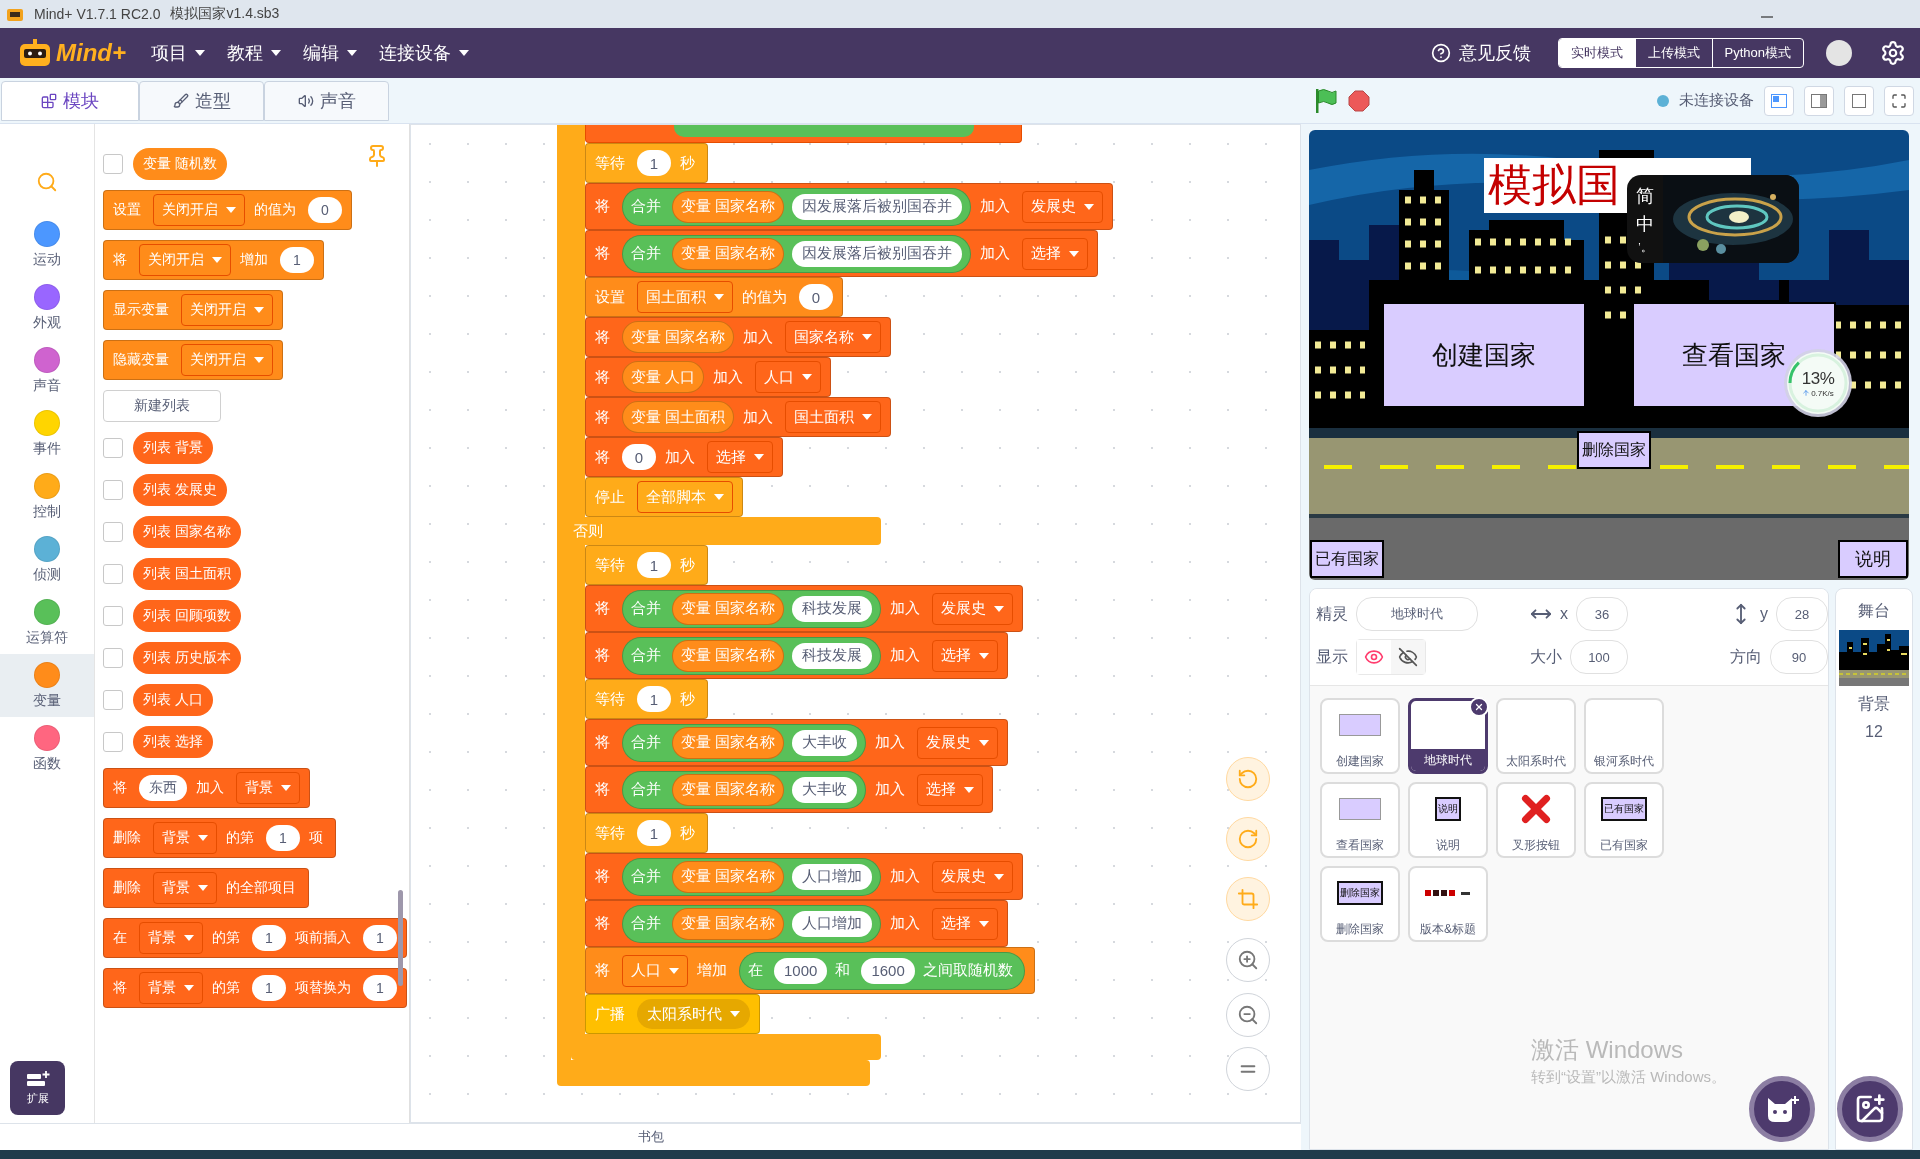 The width and height of the screenshot is (1920, 1159). What do you see at coordinates (400, 938) in the screenshot?
I see `scrollbar-thumb` at bounding box center [400, 938].